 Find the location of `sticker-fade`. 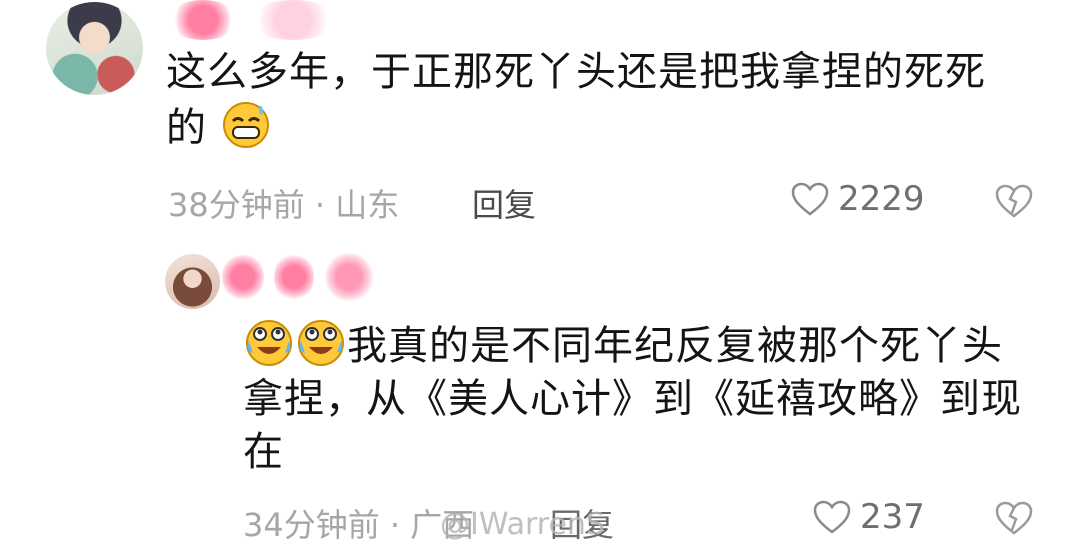

sticker-fade is located at coordinates (293, 20).